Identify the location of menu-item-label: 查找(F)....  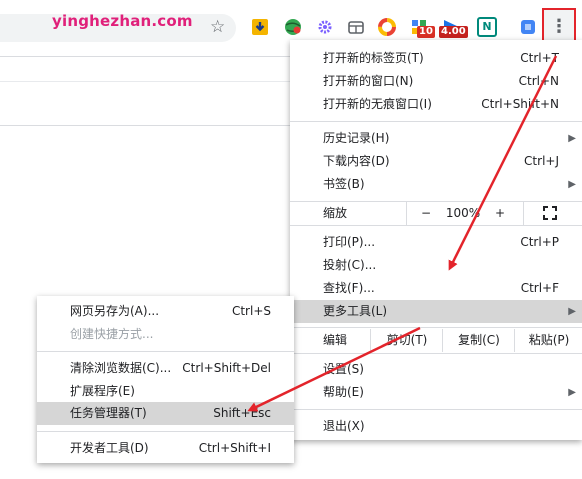
(349, 288).